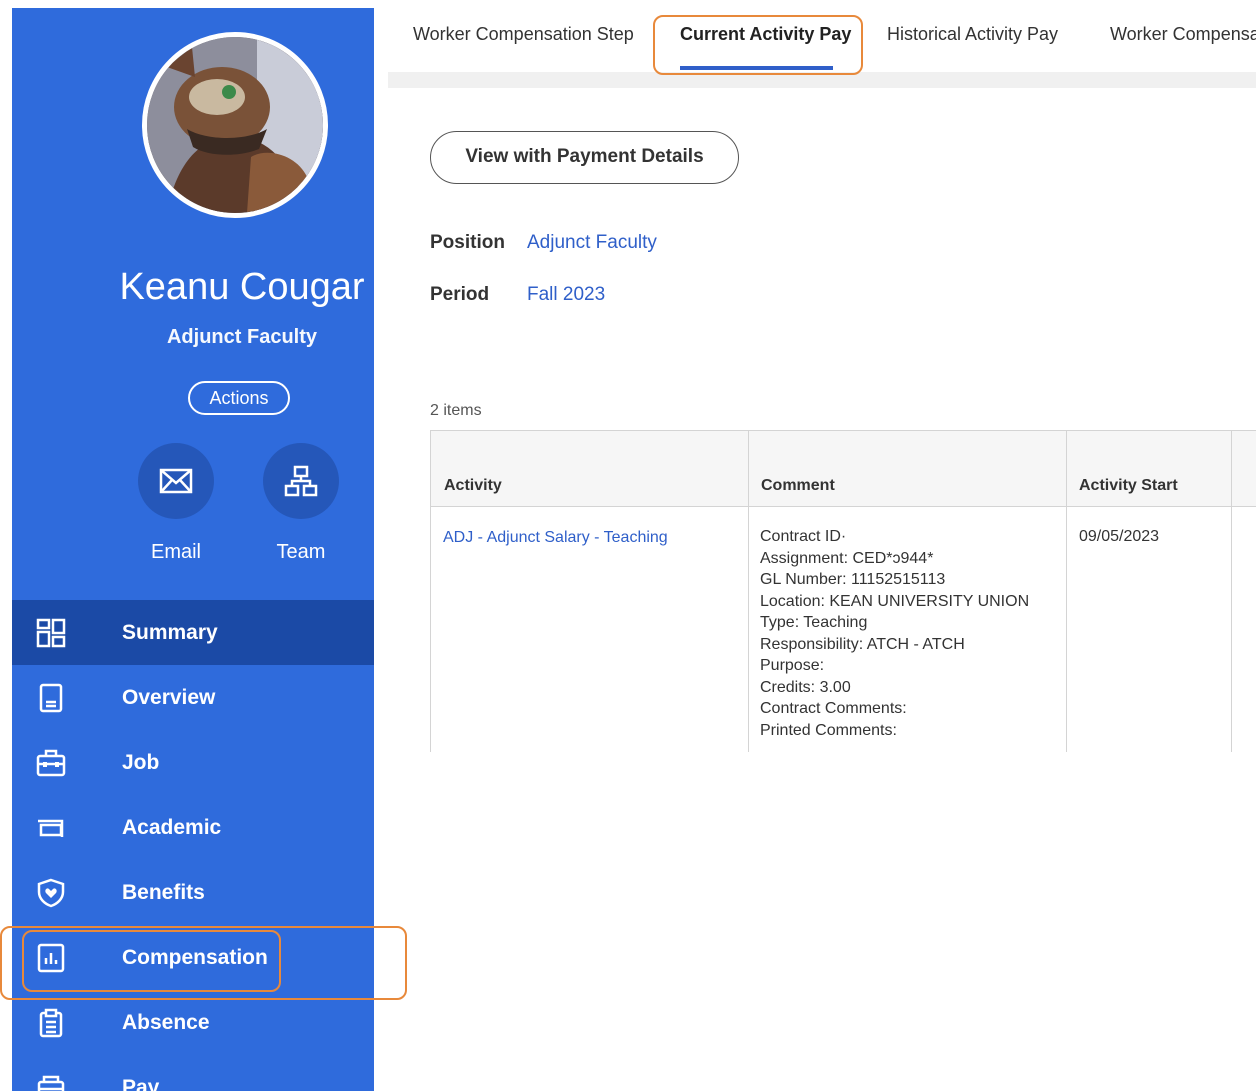  I want to click on nav-item-summary: Summary, so click(193, 632).